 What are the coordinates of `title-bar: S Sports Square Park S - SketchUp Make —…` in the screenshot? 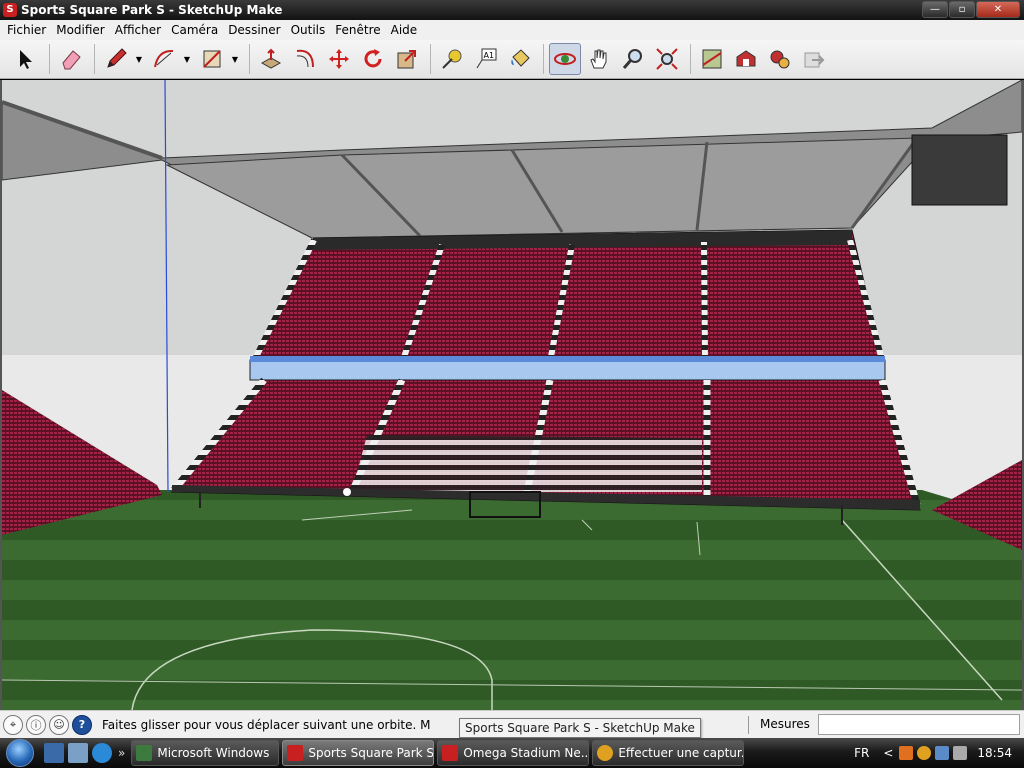 It's located at (512, 10).